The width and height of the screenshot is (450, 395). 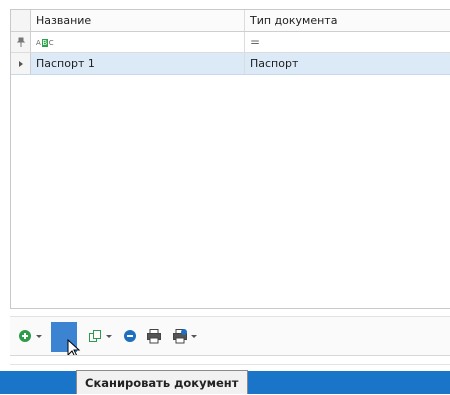 I want to click on table-row: Паспорт 1 Паспорт, so click(x=230, y=64).